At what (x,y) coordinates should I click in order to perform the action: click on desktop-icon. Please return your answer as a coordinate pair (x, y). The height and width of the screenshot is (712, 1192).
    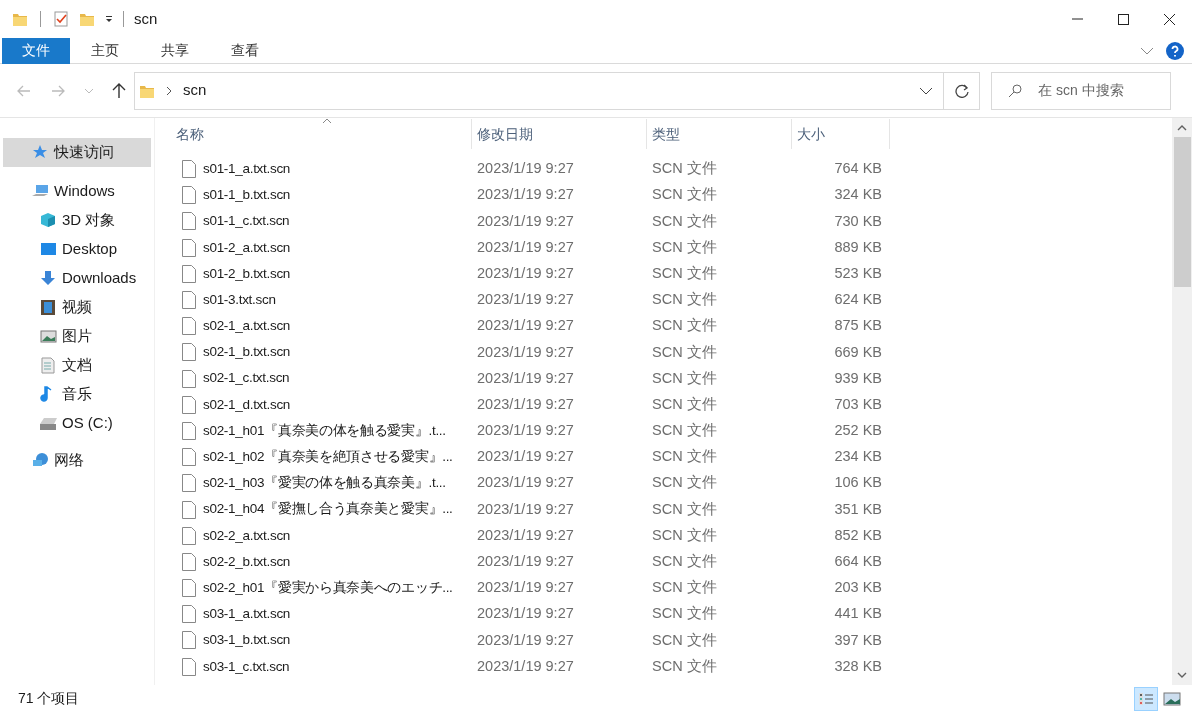
    Looking at the image, I should click on (48, 249).